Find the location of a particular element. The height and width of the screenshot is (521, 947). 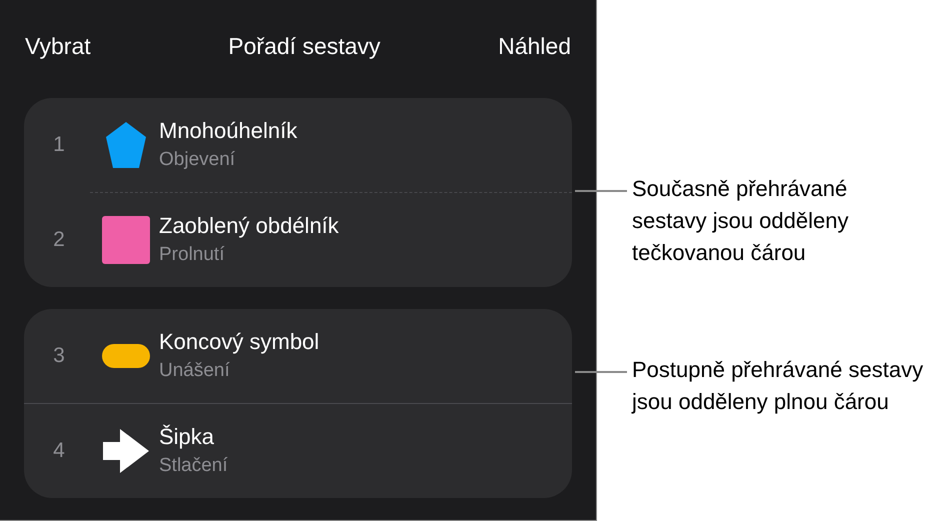

callout-text: Postupně přehrávané sestavy jsou odděleny plnou čárou is located at coordinates (778, 386).